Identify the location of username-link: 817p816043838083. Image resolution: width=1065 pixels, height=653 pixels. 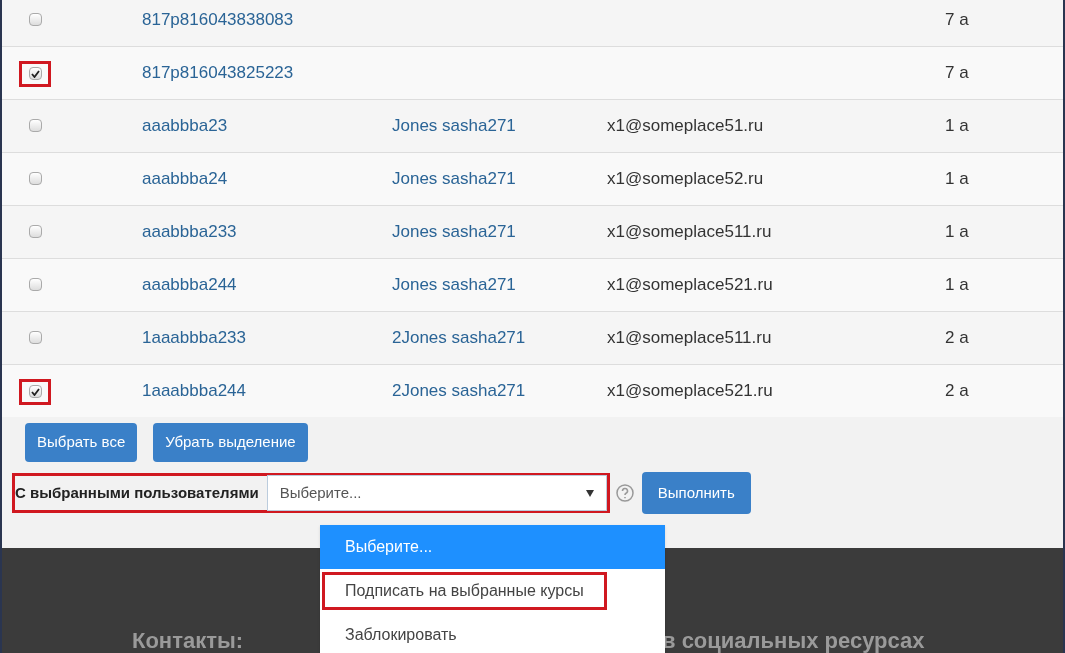
(218, 20).